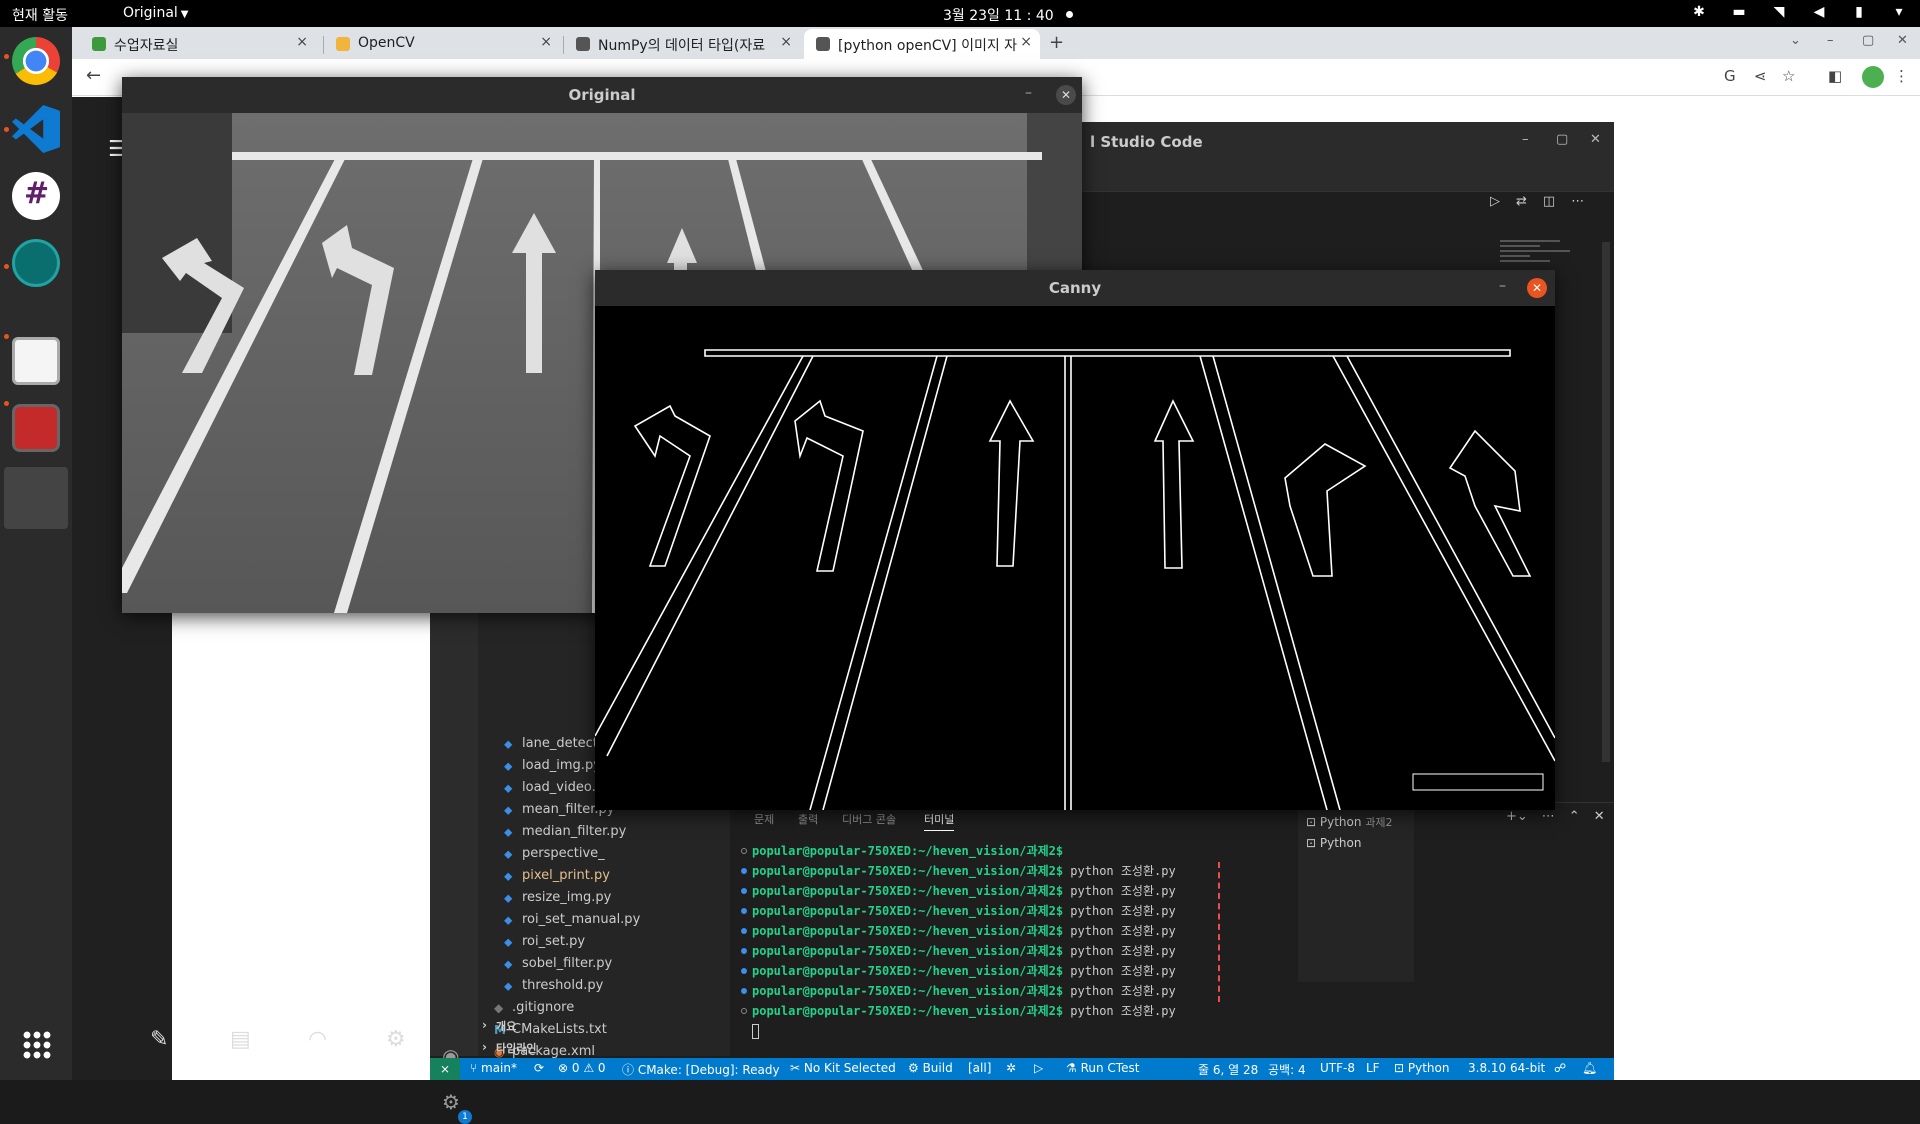 The height and width of the screenshot is (1124, 1920). What do you see at coordinates (451, 1102) in the screenshot?
I see `manage-gear-icon: ⚙` at bounding box center [451, 1102].